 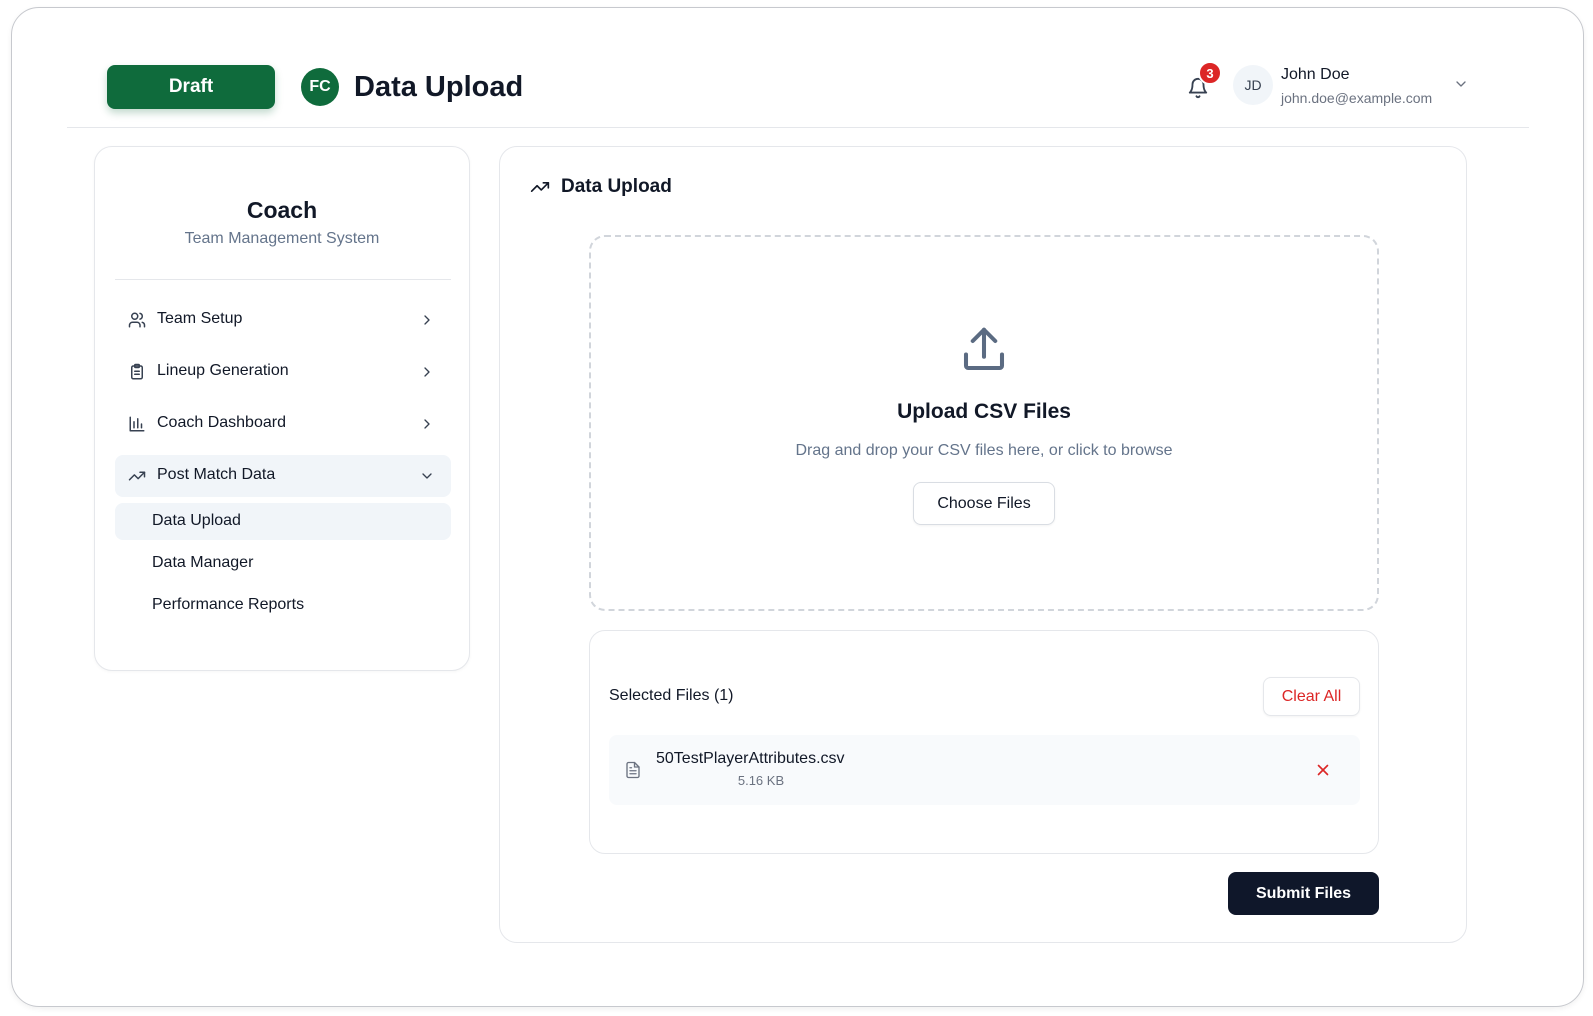 What do you see at coordinates (750, 758) in the screenshot?
I see `file-name: 50TestPlayerAttributes.csv` at bounding box center [750, 758].